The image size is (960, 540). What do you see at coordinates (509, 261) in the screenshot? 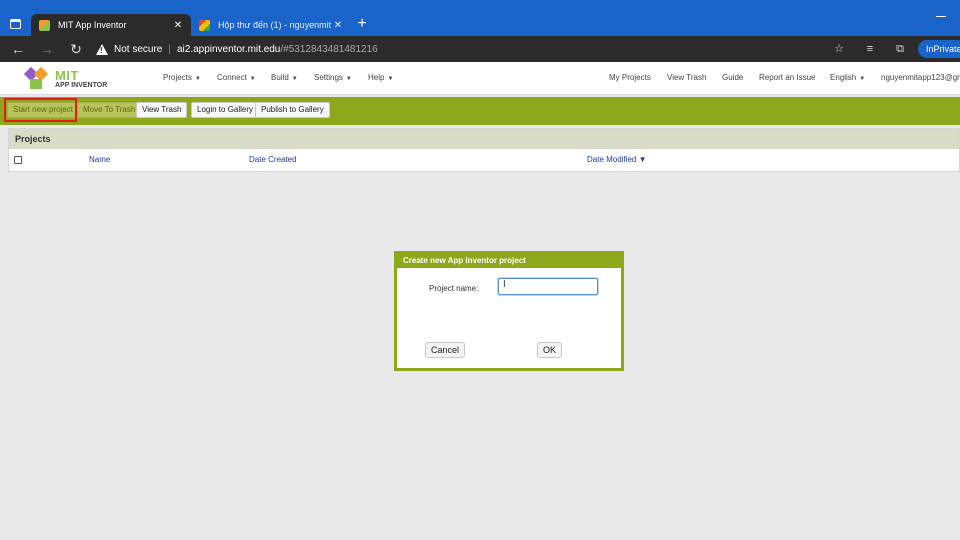
I see `dialog-title: Create new App Inventor project` at bounding box center [509, 261].